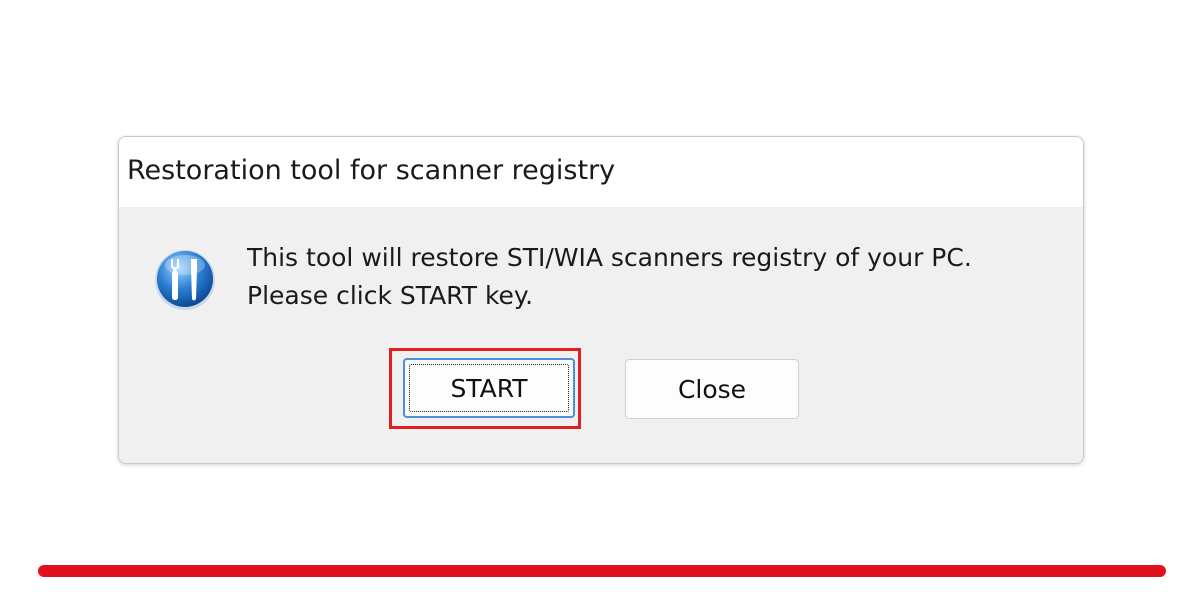 Image resolution: width=1200 pixels, height=600 pixels. What do you see at coordinates (185, 279) in the screenshot?
I see `tools-info-icon` at bounding box center [185, 279].